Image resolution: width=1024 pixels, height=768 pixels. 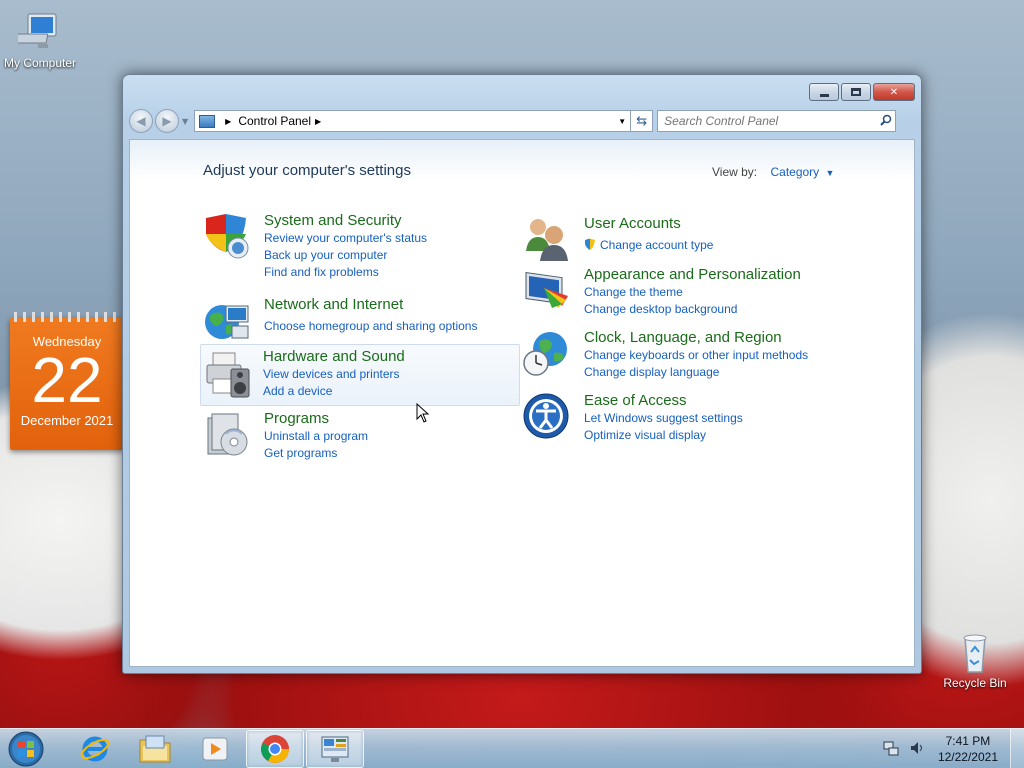 I want to click on taskbar: 7:41 PM 12/22/2021, so click(x=512, y=748).